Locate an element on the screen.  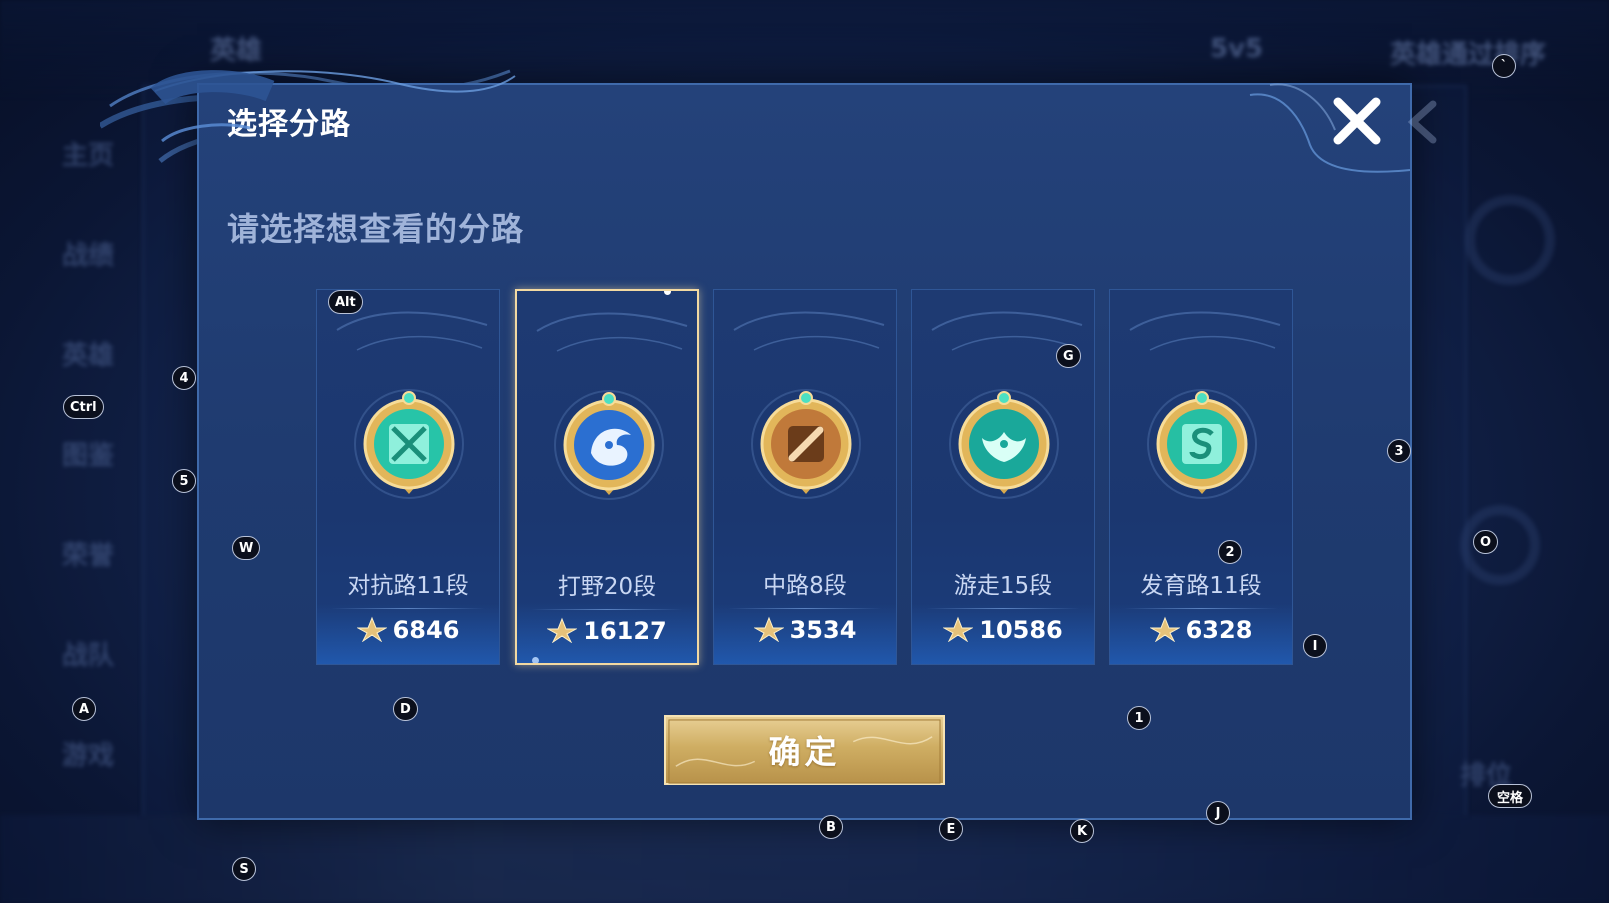
farm-lane-emblem-icon is located at coordinates (1202, 444).